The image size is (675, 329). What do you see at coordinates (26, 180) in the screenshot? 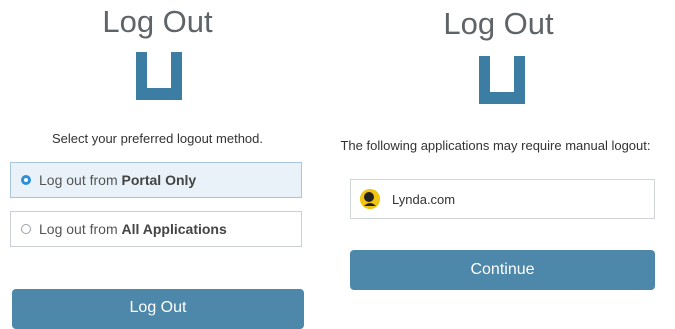
I see `radio-selected-icon` at bounding box center [26, 180].